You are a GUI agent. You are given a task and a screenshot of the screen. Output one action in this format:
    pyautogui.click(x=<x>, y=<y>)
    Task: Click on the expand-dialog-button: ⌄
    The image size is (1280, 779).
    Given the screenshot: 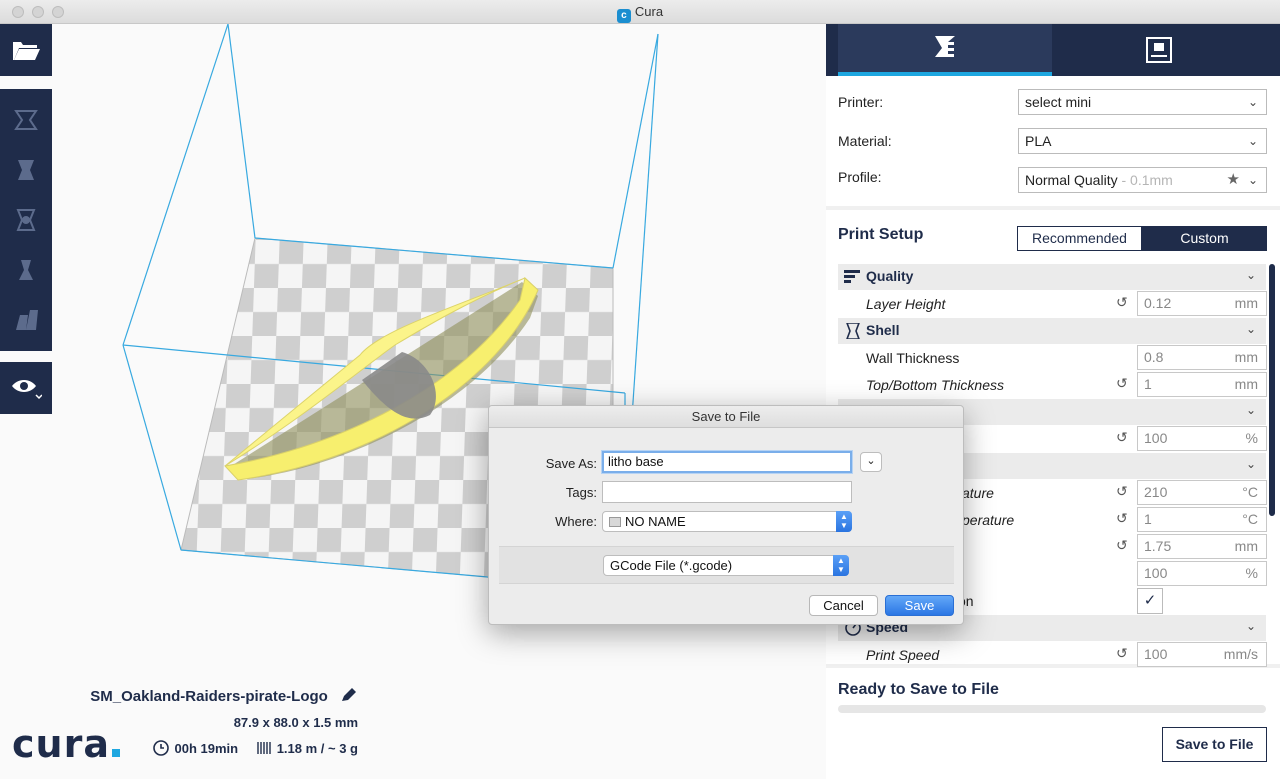 What is the action you would take?
    pyautogui.click(x=871, y=462)
    